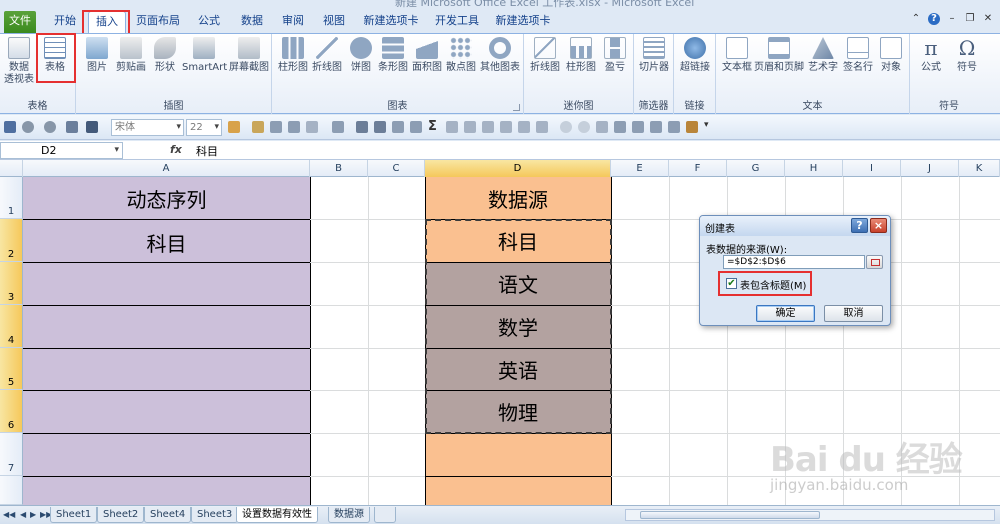 The height and width of the screenshot is (524, 1000). I want to click on picture-button: 图片, so click(97, 55).